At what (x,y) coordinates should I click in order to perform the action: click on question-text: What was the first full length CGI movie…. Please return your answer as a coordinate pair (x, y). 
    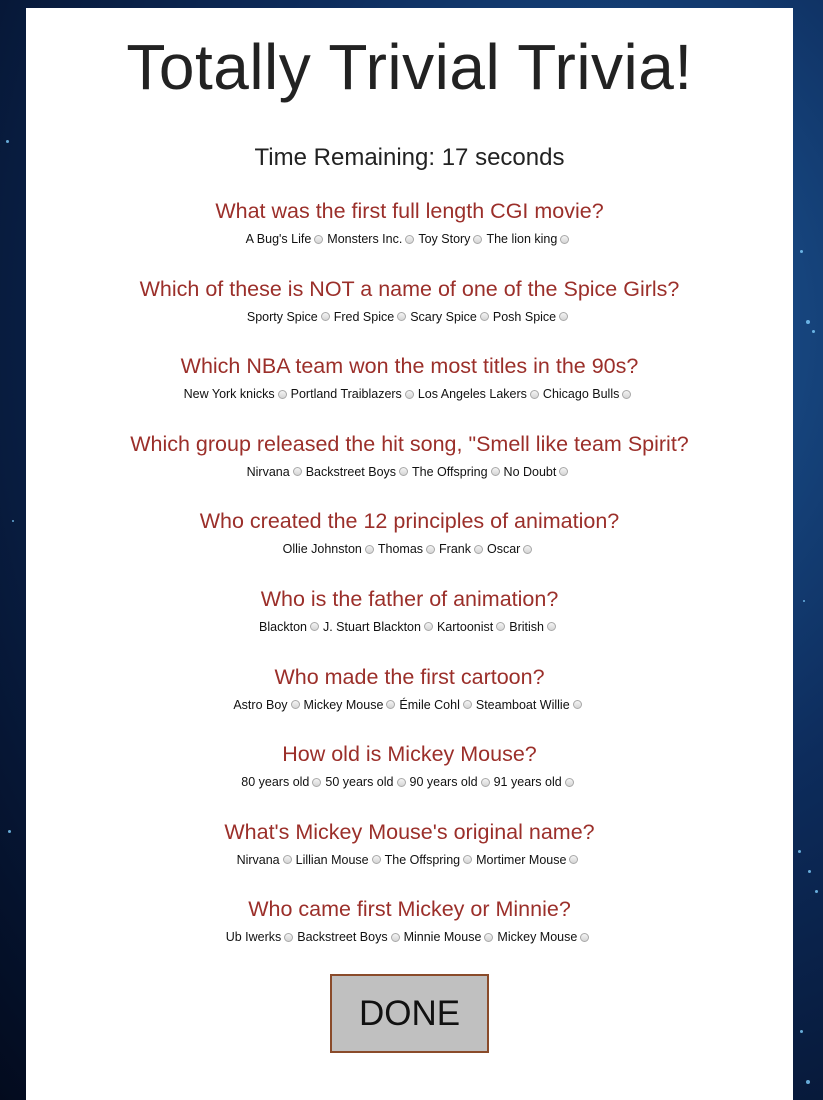
    Looking at the image, I should click on (409, 211).